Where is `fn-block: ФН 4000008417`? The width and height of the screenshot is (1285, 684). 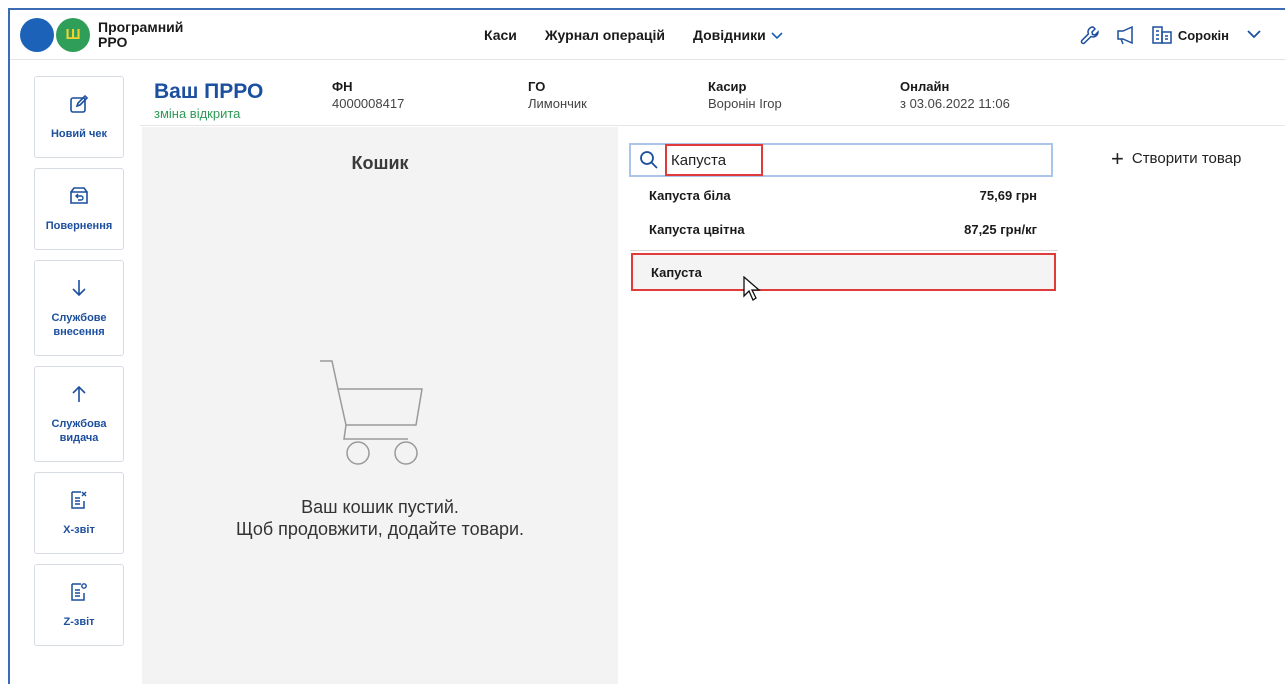 fn-block: ФН 4000008417 is located at coordinates (368, 95).